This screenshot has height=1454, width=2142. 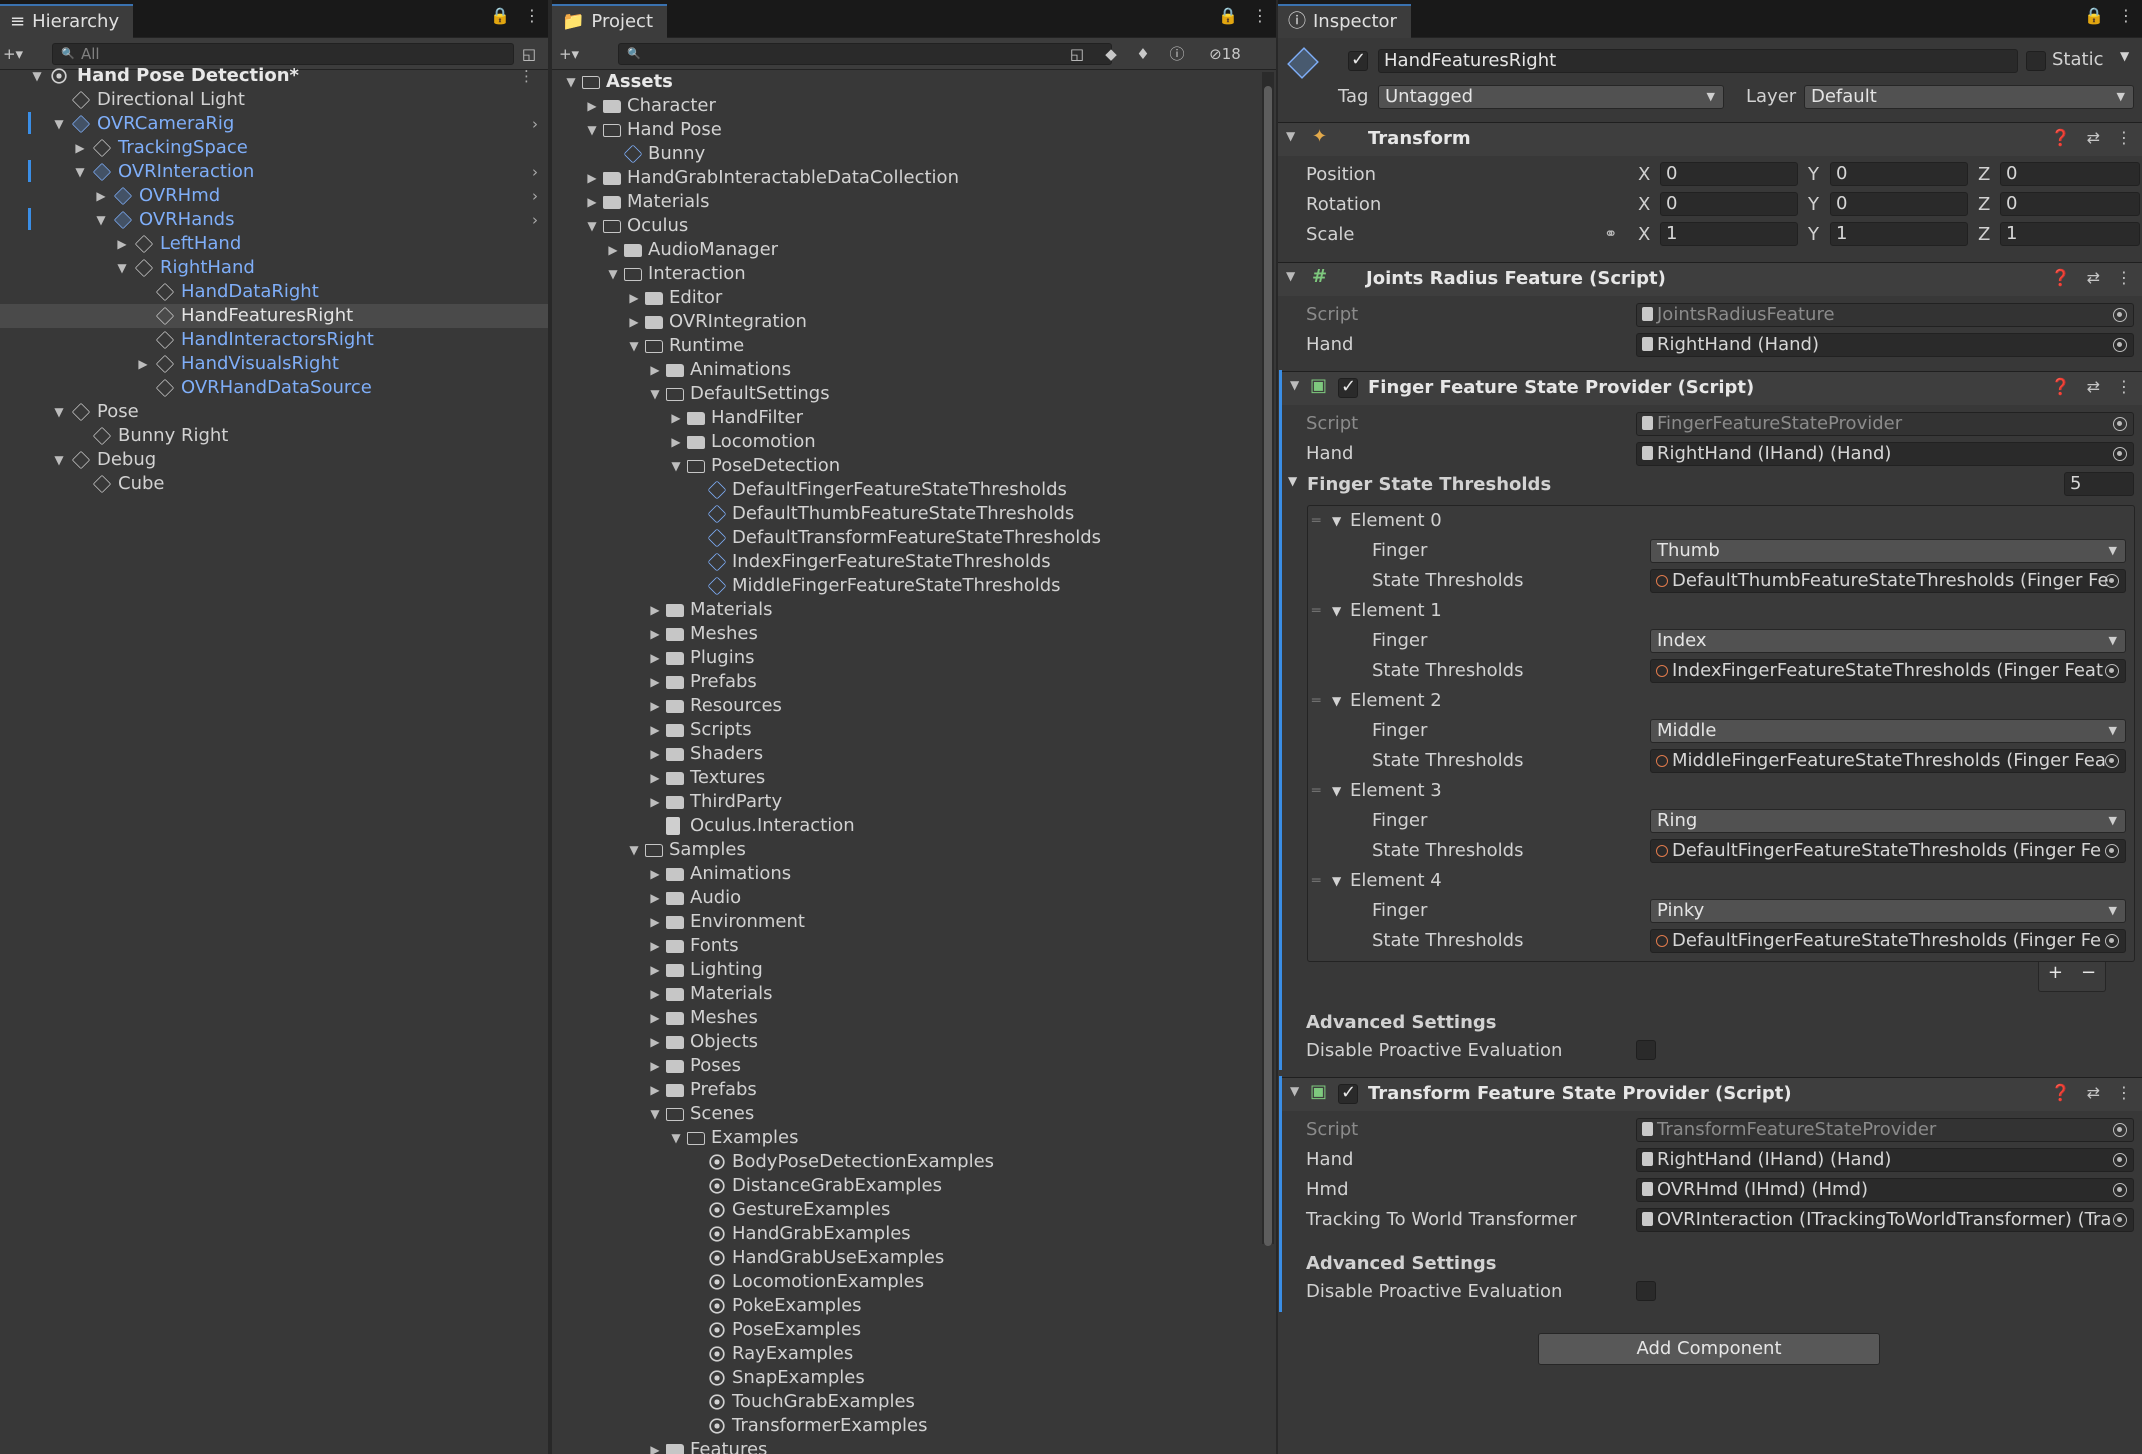 I want to click on project-folder-item: ▶ Fonts, so click(x=914, y=946).